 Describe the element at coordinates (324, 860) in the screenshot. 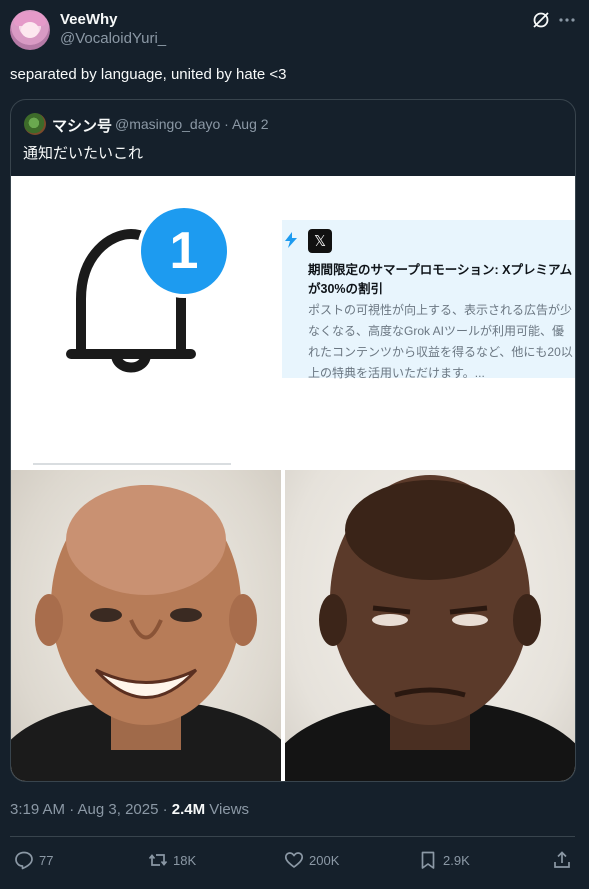

I see `like-count: 200K` at that location.